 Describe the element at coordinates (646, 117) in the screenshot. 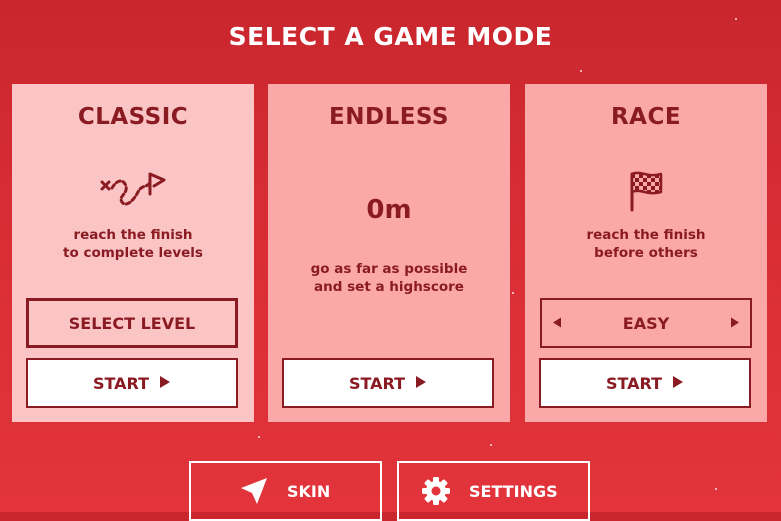

I see `mode-title-race: RACE` at that location.